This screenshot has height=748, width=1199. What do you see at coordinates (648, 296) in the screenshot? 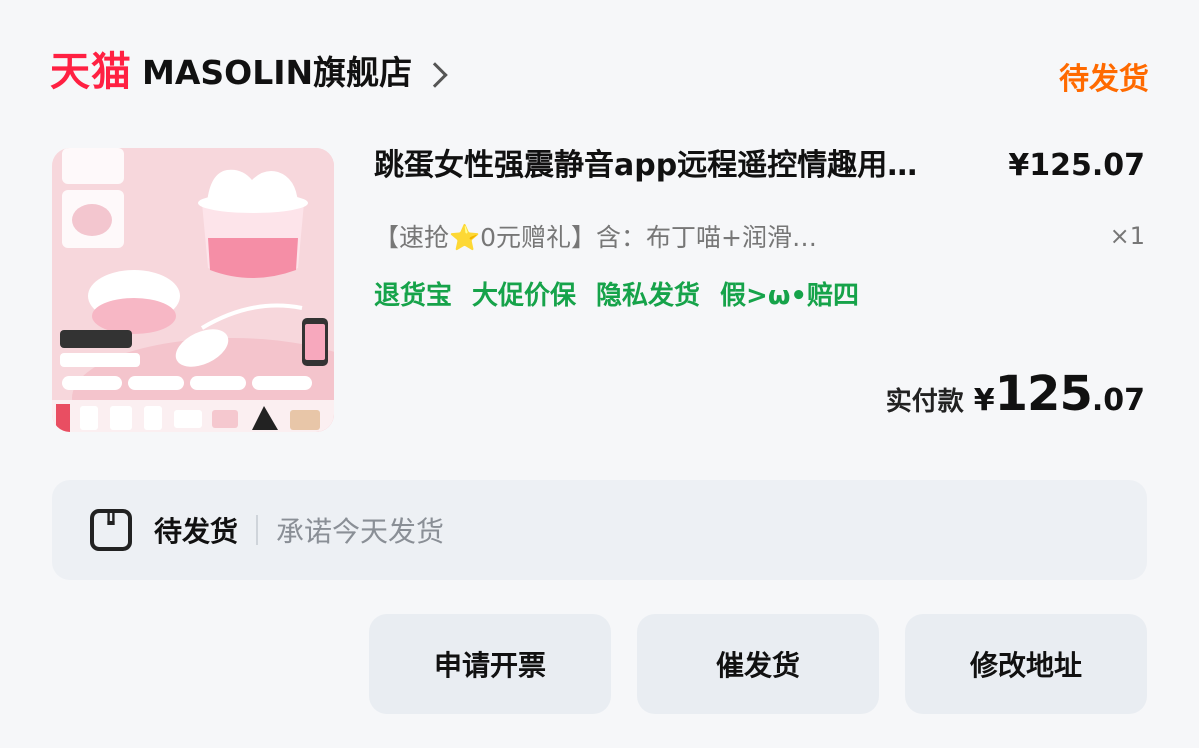
I see `service-tag: 隐私发货` at bounding box center [648, 296].